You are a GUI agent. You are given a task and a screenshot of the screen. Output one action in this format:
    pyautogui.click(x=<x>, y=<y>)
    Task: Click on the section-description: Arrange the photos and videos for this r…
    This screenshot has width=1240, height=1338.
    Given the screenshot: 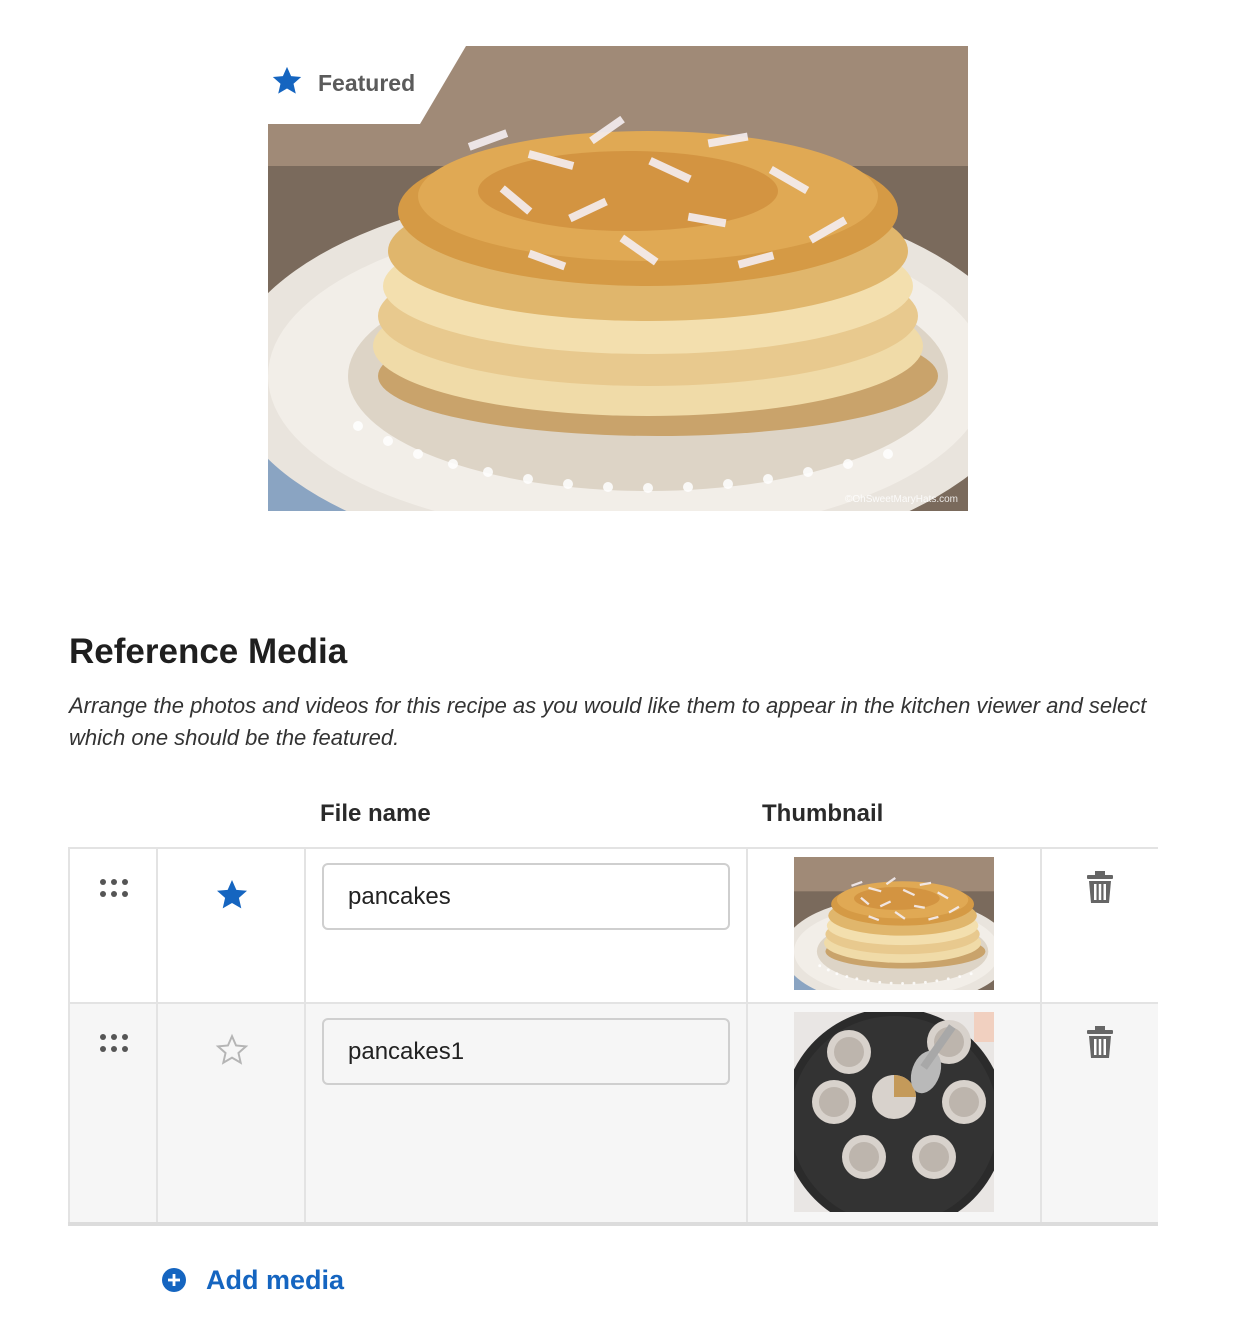 What is the action you would take?
    pyautogui.click(x=608, y=721)
    